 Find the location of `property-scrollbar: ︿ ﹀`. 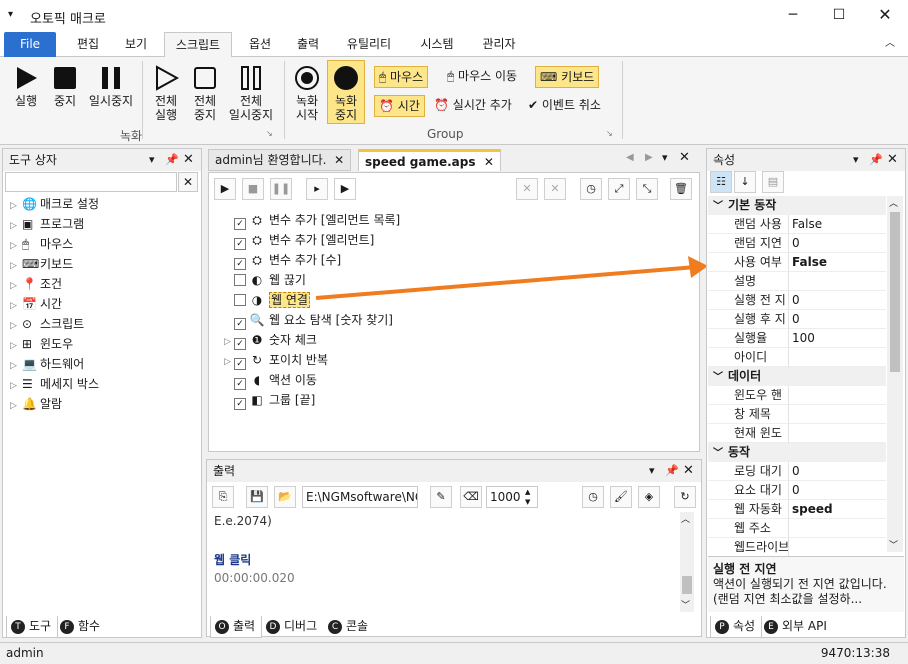

property-scrollbar: ︿ ﹀ is located at coordinates (895, 374).